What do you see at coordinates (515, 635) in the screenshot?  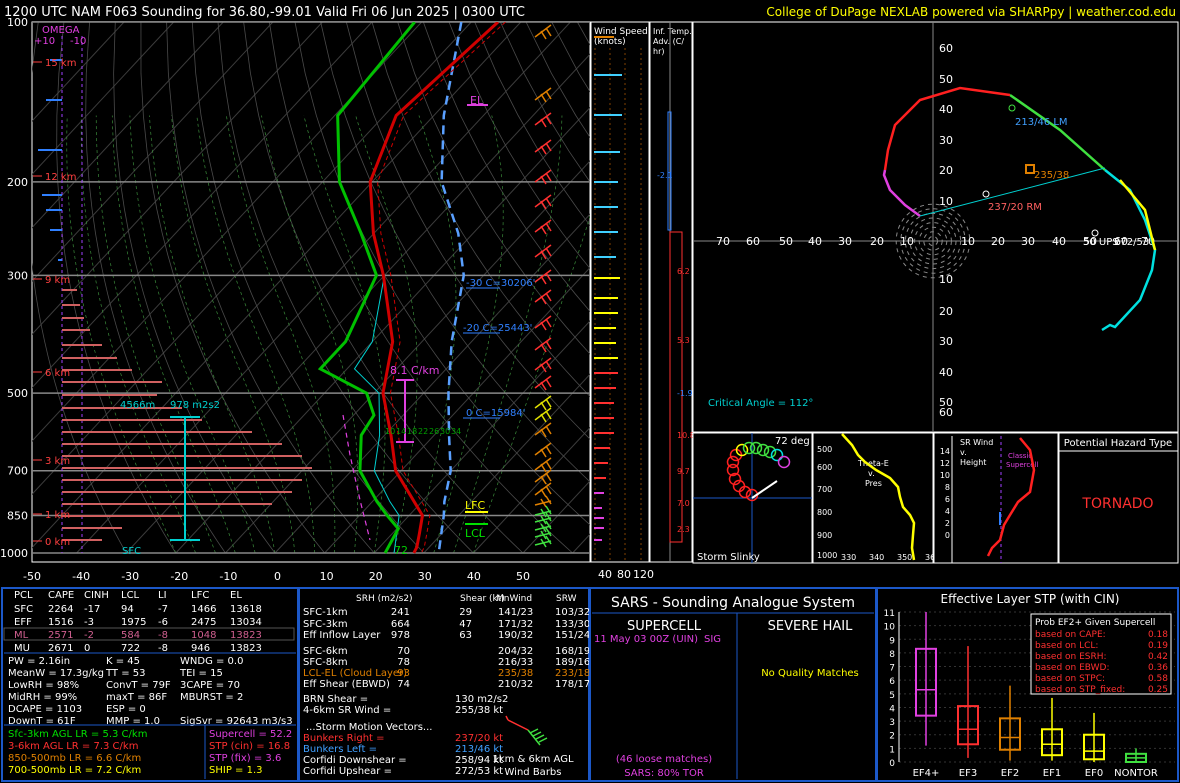 I see `kin-row-mnwind-2: 190/32` at bounding box center [515, 635].